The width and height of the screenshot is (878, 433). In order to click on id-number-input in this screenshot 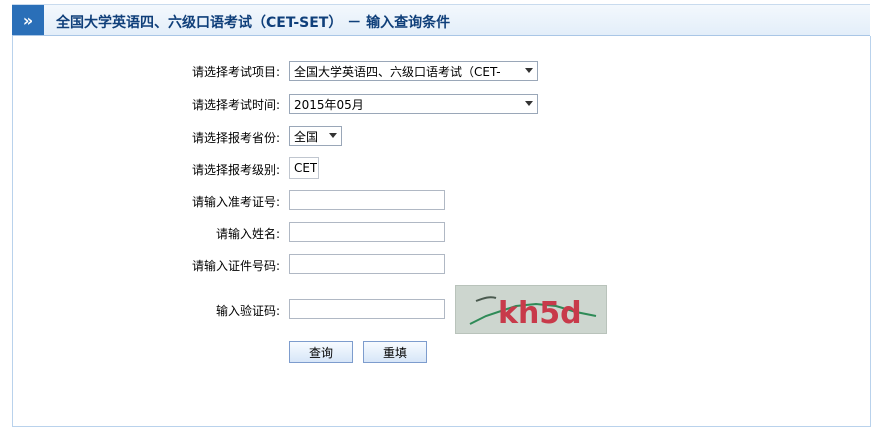, I will do `click(367, 264)`.